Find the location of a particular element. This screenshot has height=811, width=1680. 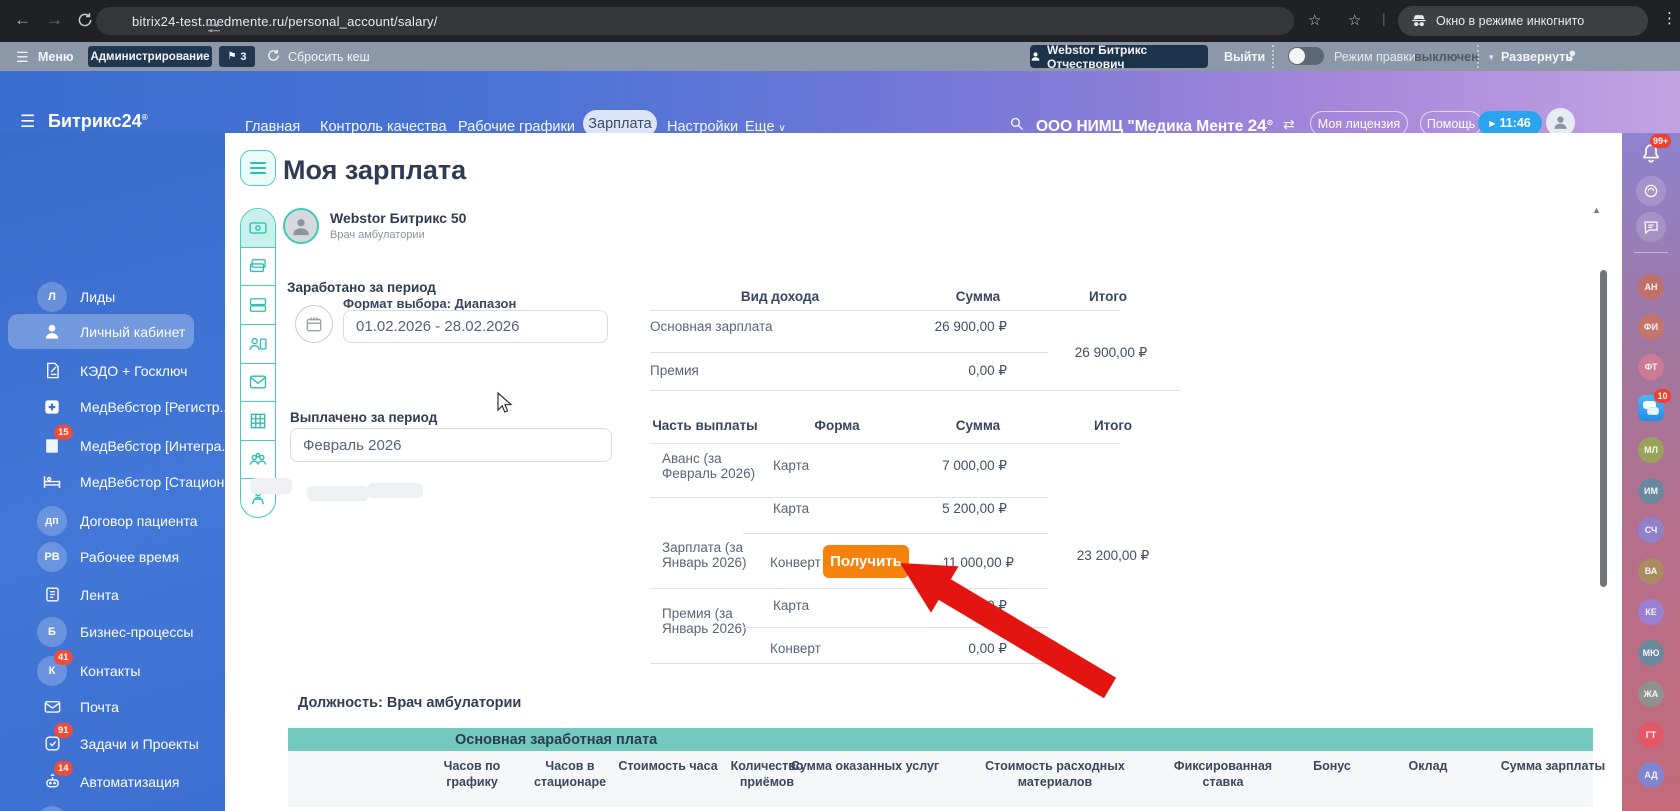

browser-reload-icon is located at coordinates (85, 20).